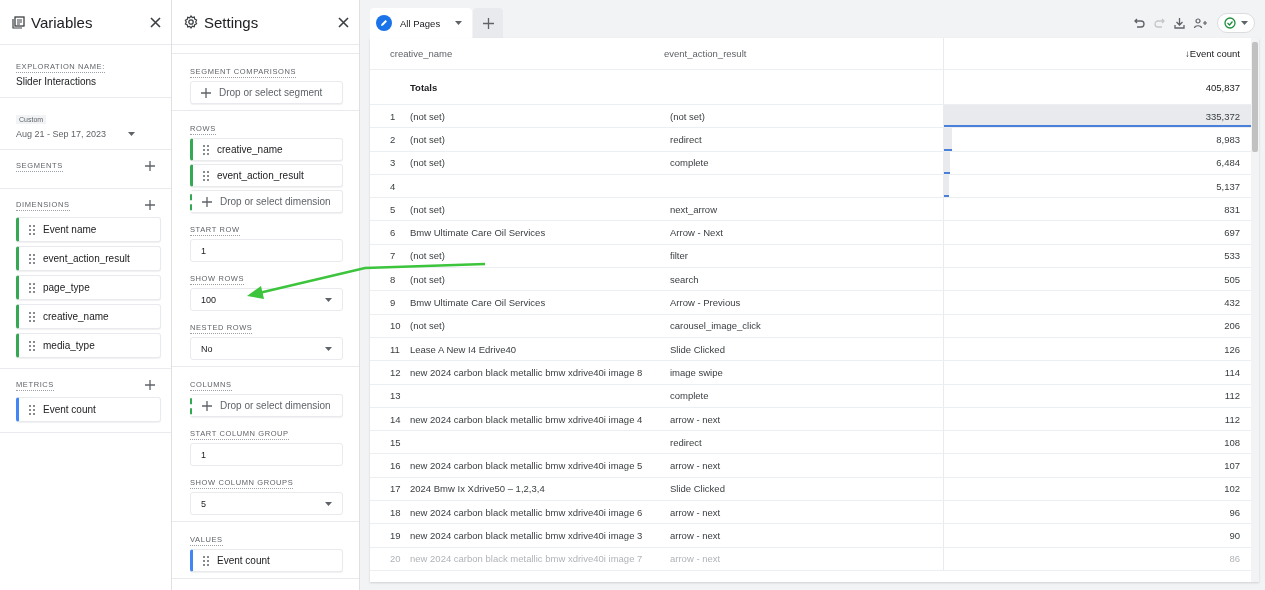 Image resolution: width=1265 pixels, height=590 pixels. What do you see at coordinates (62, 22) in the screenshot?
I see `panel-title: Variables` at bounding box center [62, 22].